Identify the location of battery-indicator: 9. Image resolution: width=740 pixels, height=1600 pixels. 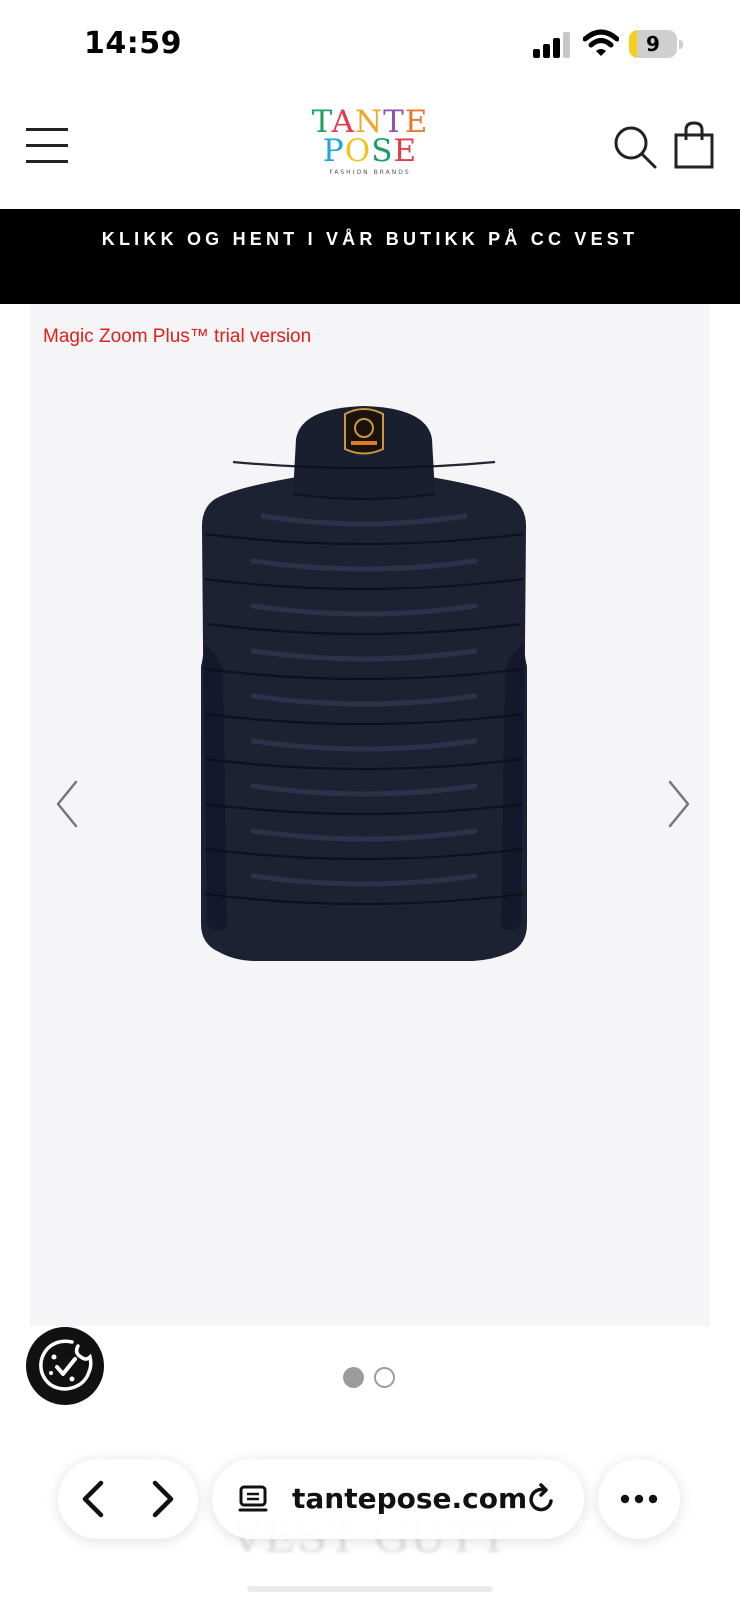
(656, 44).